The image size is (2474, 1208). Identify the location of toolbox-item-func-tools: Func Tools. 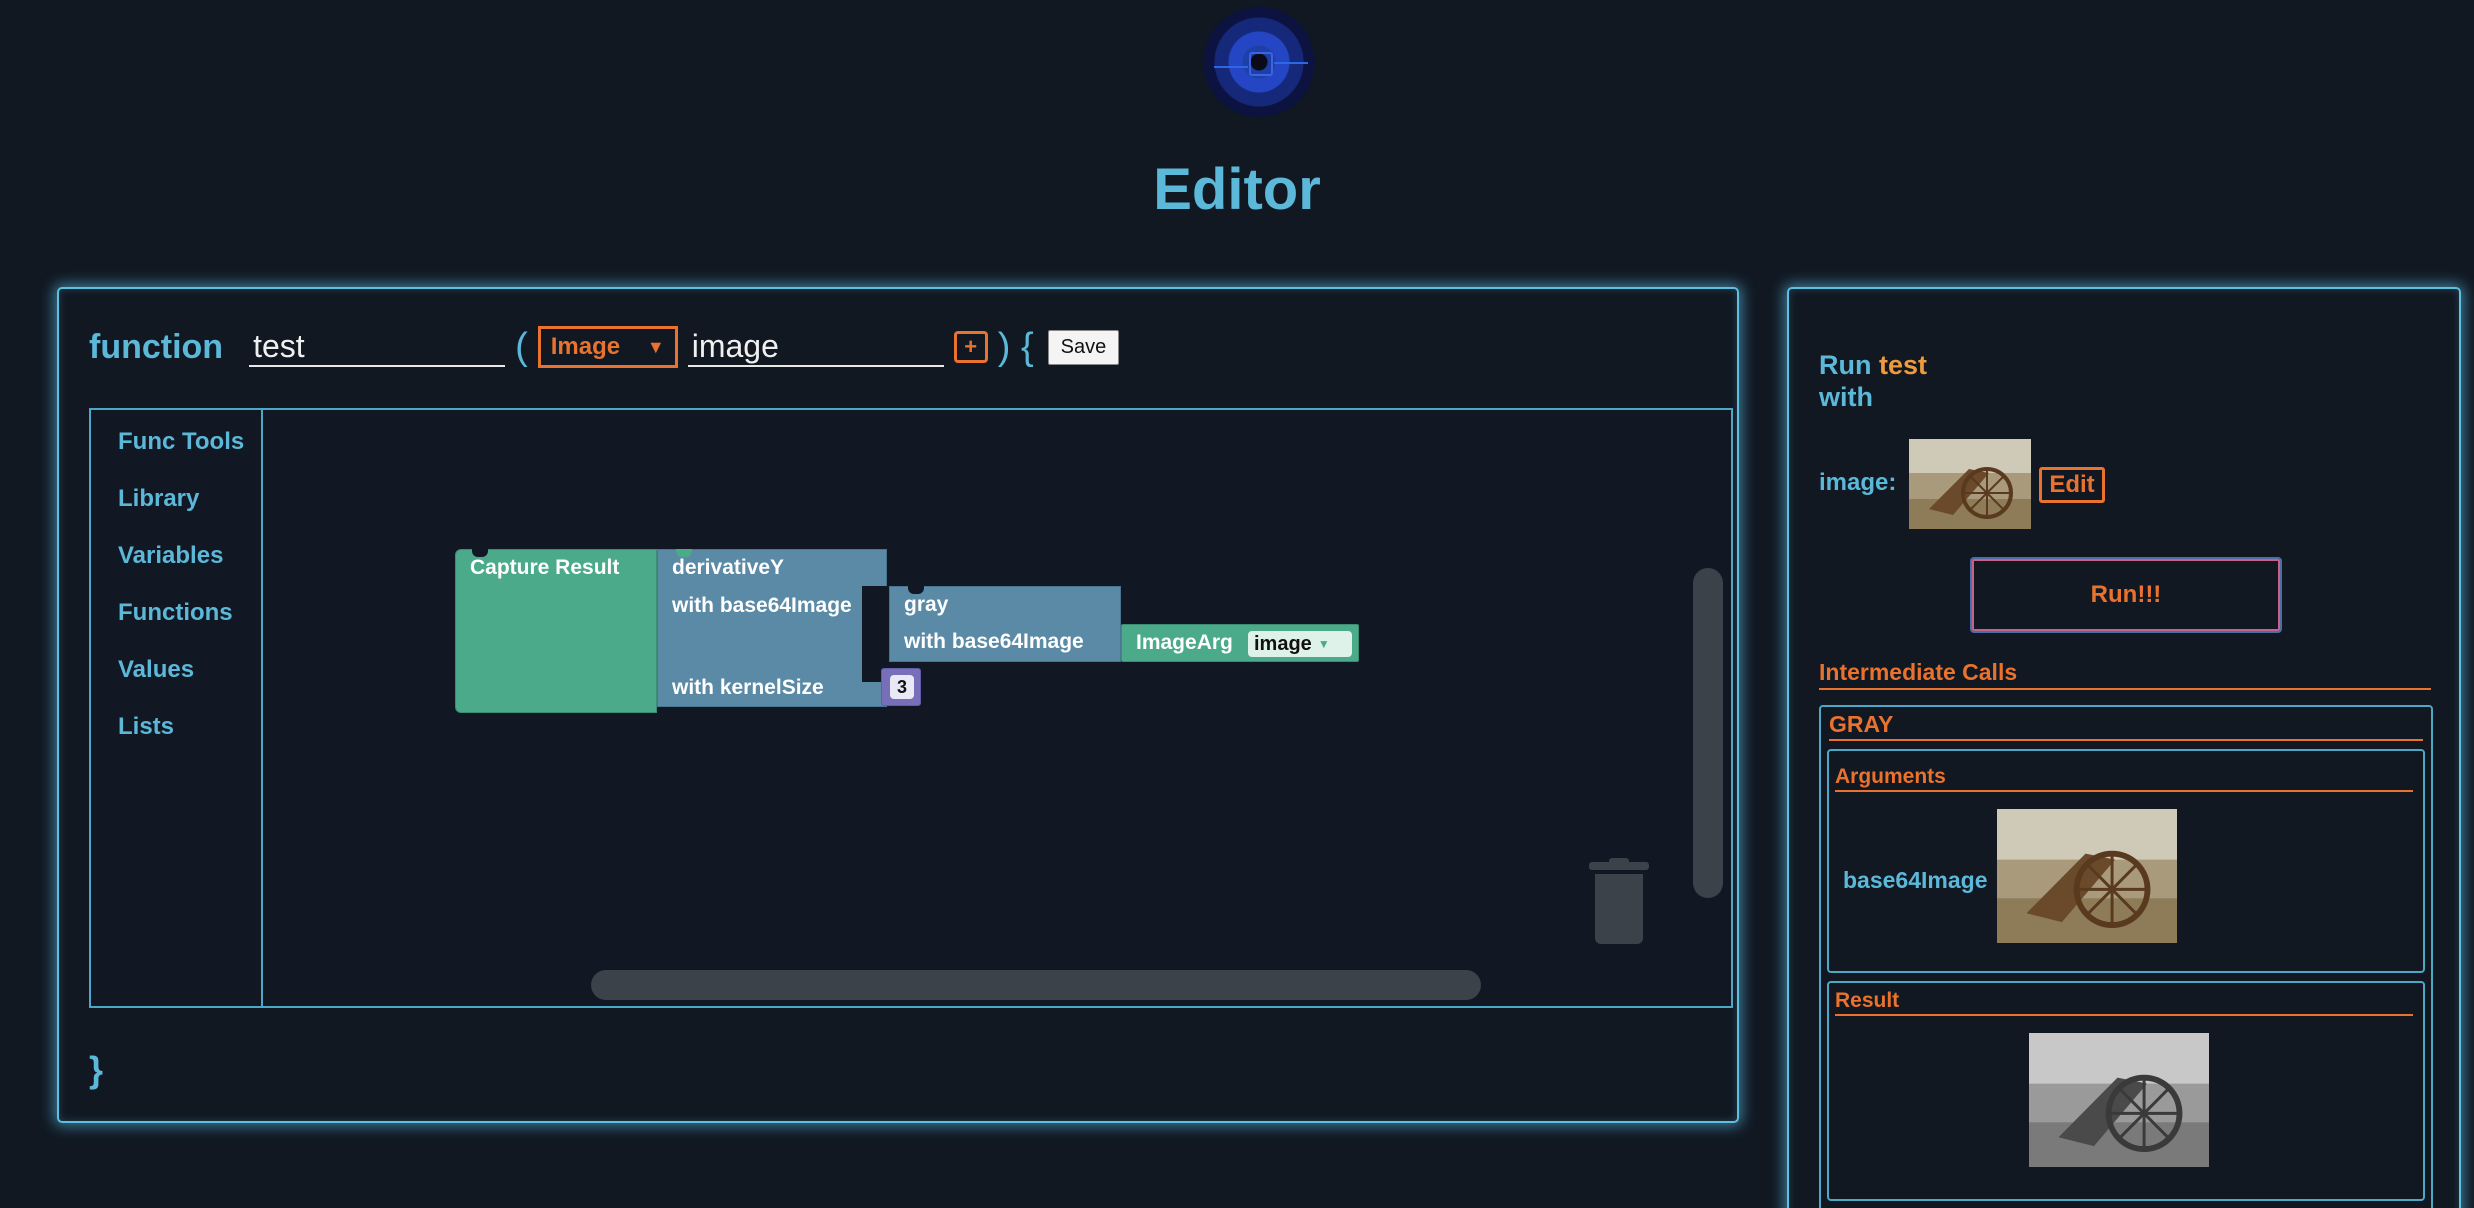
(181, 442).